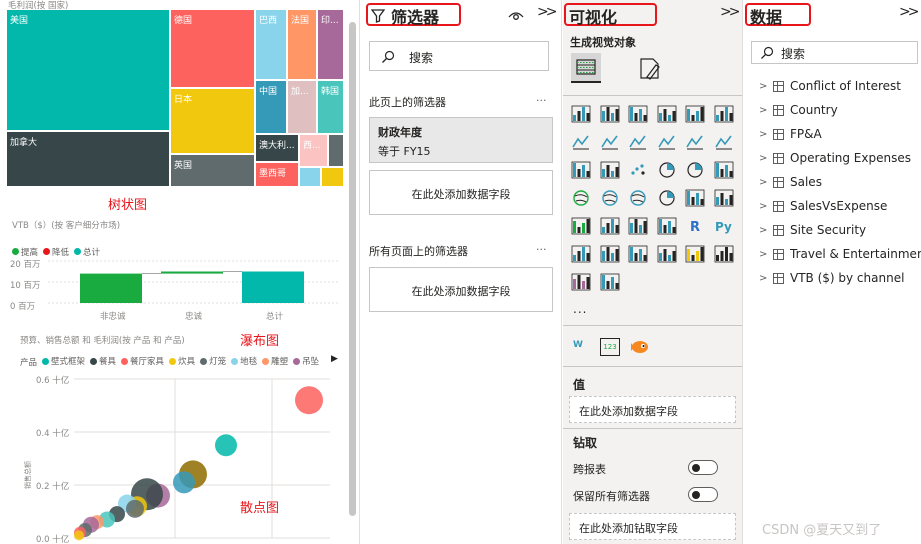 The width and height of the screenshot is (921, 544). Describe the element at coordinates (695, 170) in the screenshot. I see `donut-icon` at that location.